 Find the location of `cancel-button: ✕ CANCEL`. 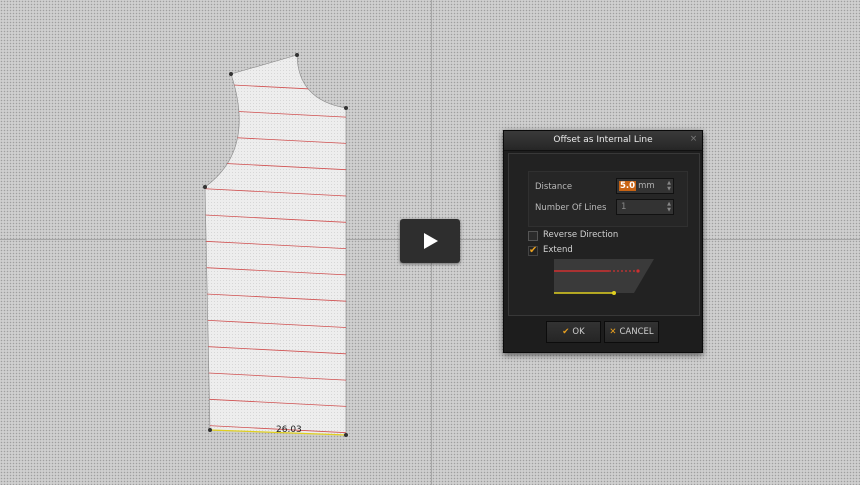

cancel-button: ✕ CANCEL is located at coordinates (631, 332).